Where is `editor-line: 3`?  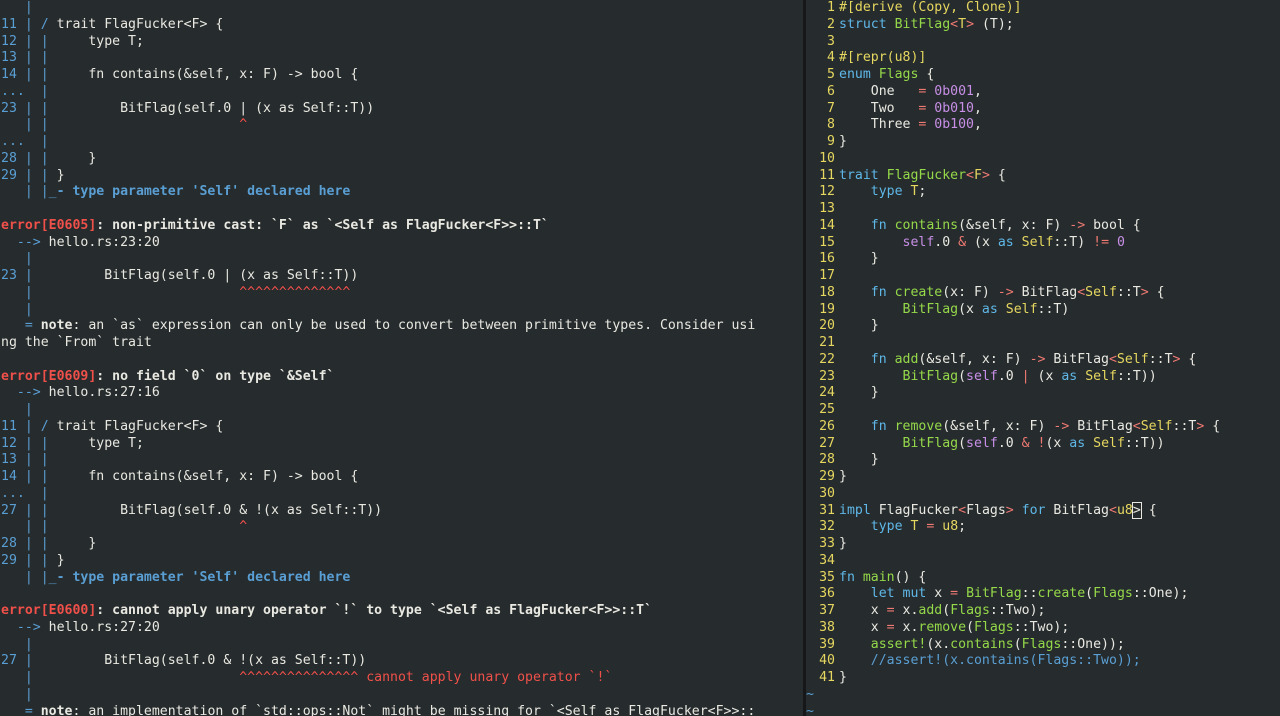
editor-line: 3 is located at coordinates (1043, 42).